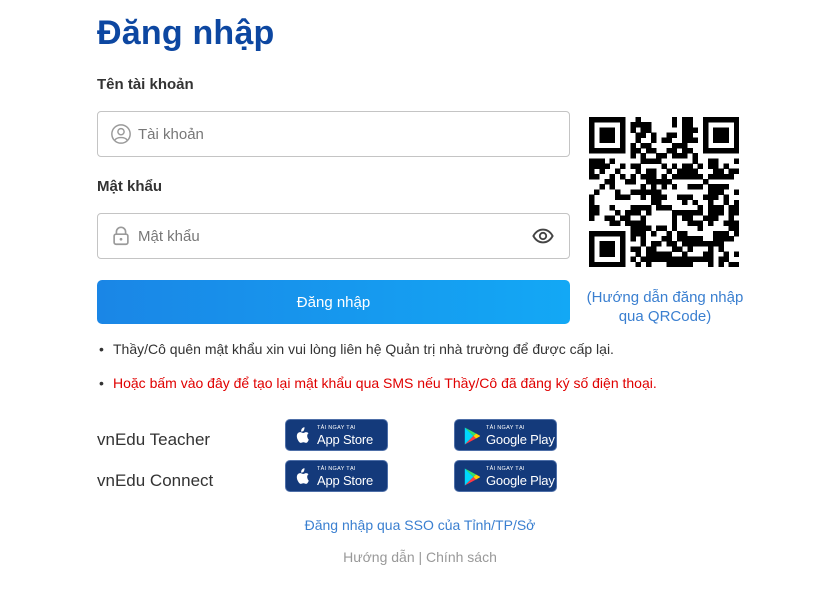  Describe the element at coordinates (186, 33) in the screenshot. I see `page-title: Đăng nhập` at that location.